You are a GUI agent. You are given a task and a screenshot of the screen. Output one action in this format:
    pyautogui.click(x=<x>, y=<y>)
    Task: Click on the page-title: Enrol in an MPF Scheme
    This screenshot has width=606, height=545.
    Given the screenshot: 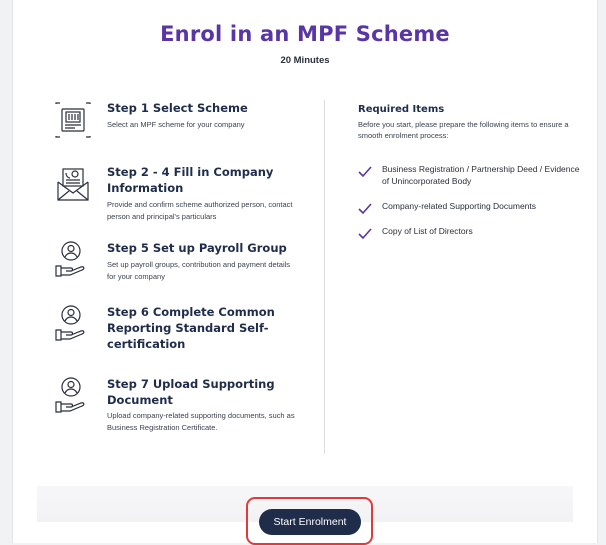 What is the action you would take?
    pyautogui.click(x=305, y=34)
    